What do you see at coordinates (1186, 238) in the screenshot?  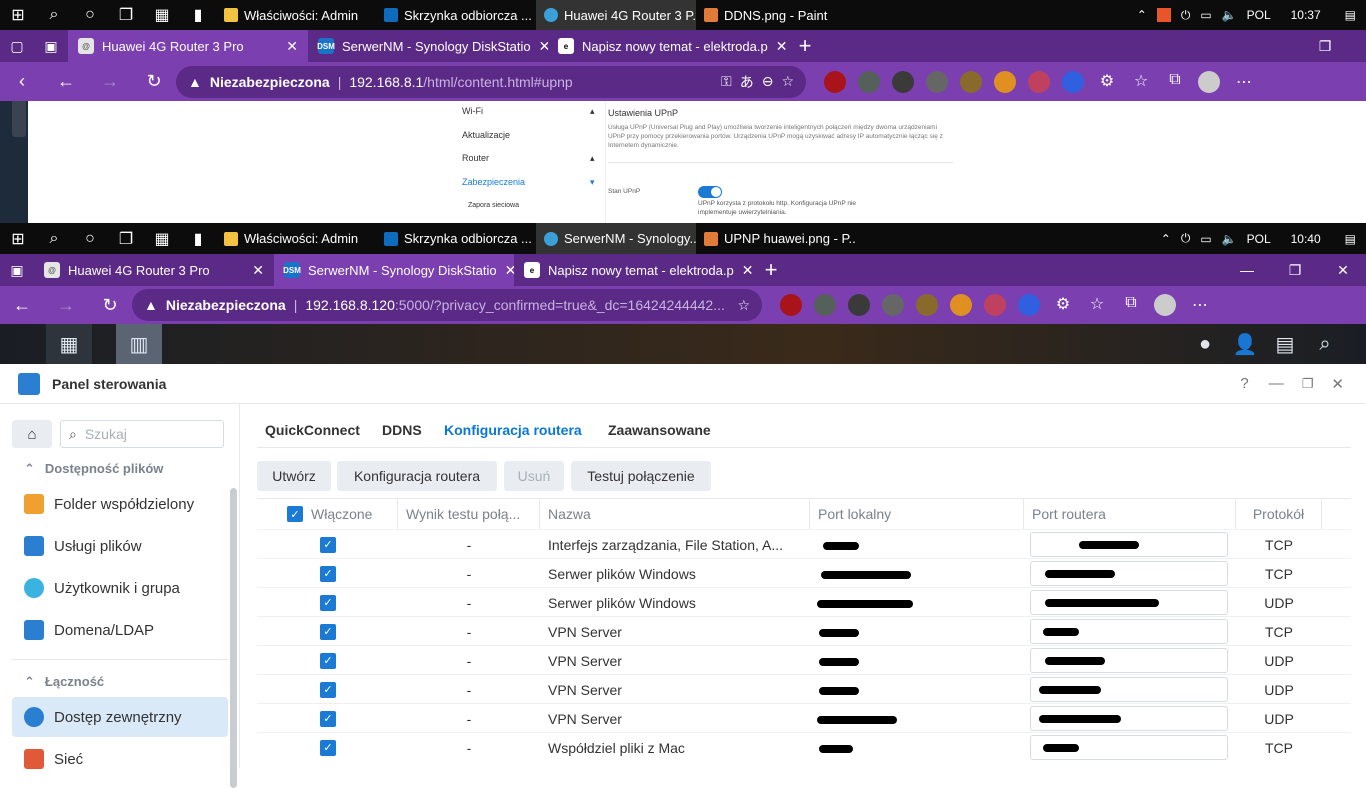 I see `power-icon: ⏻` at bounding box center [1186, 238].